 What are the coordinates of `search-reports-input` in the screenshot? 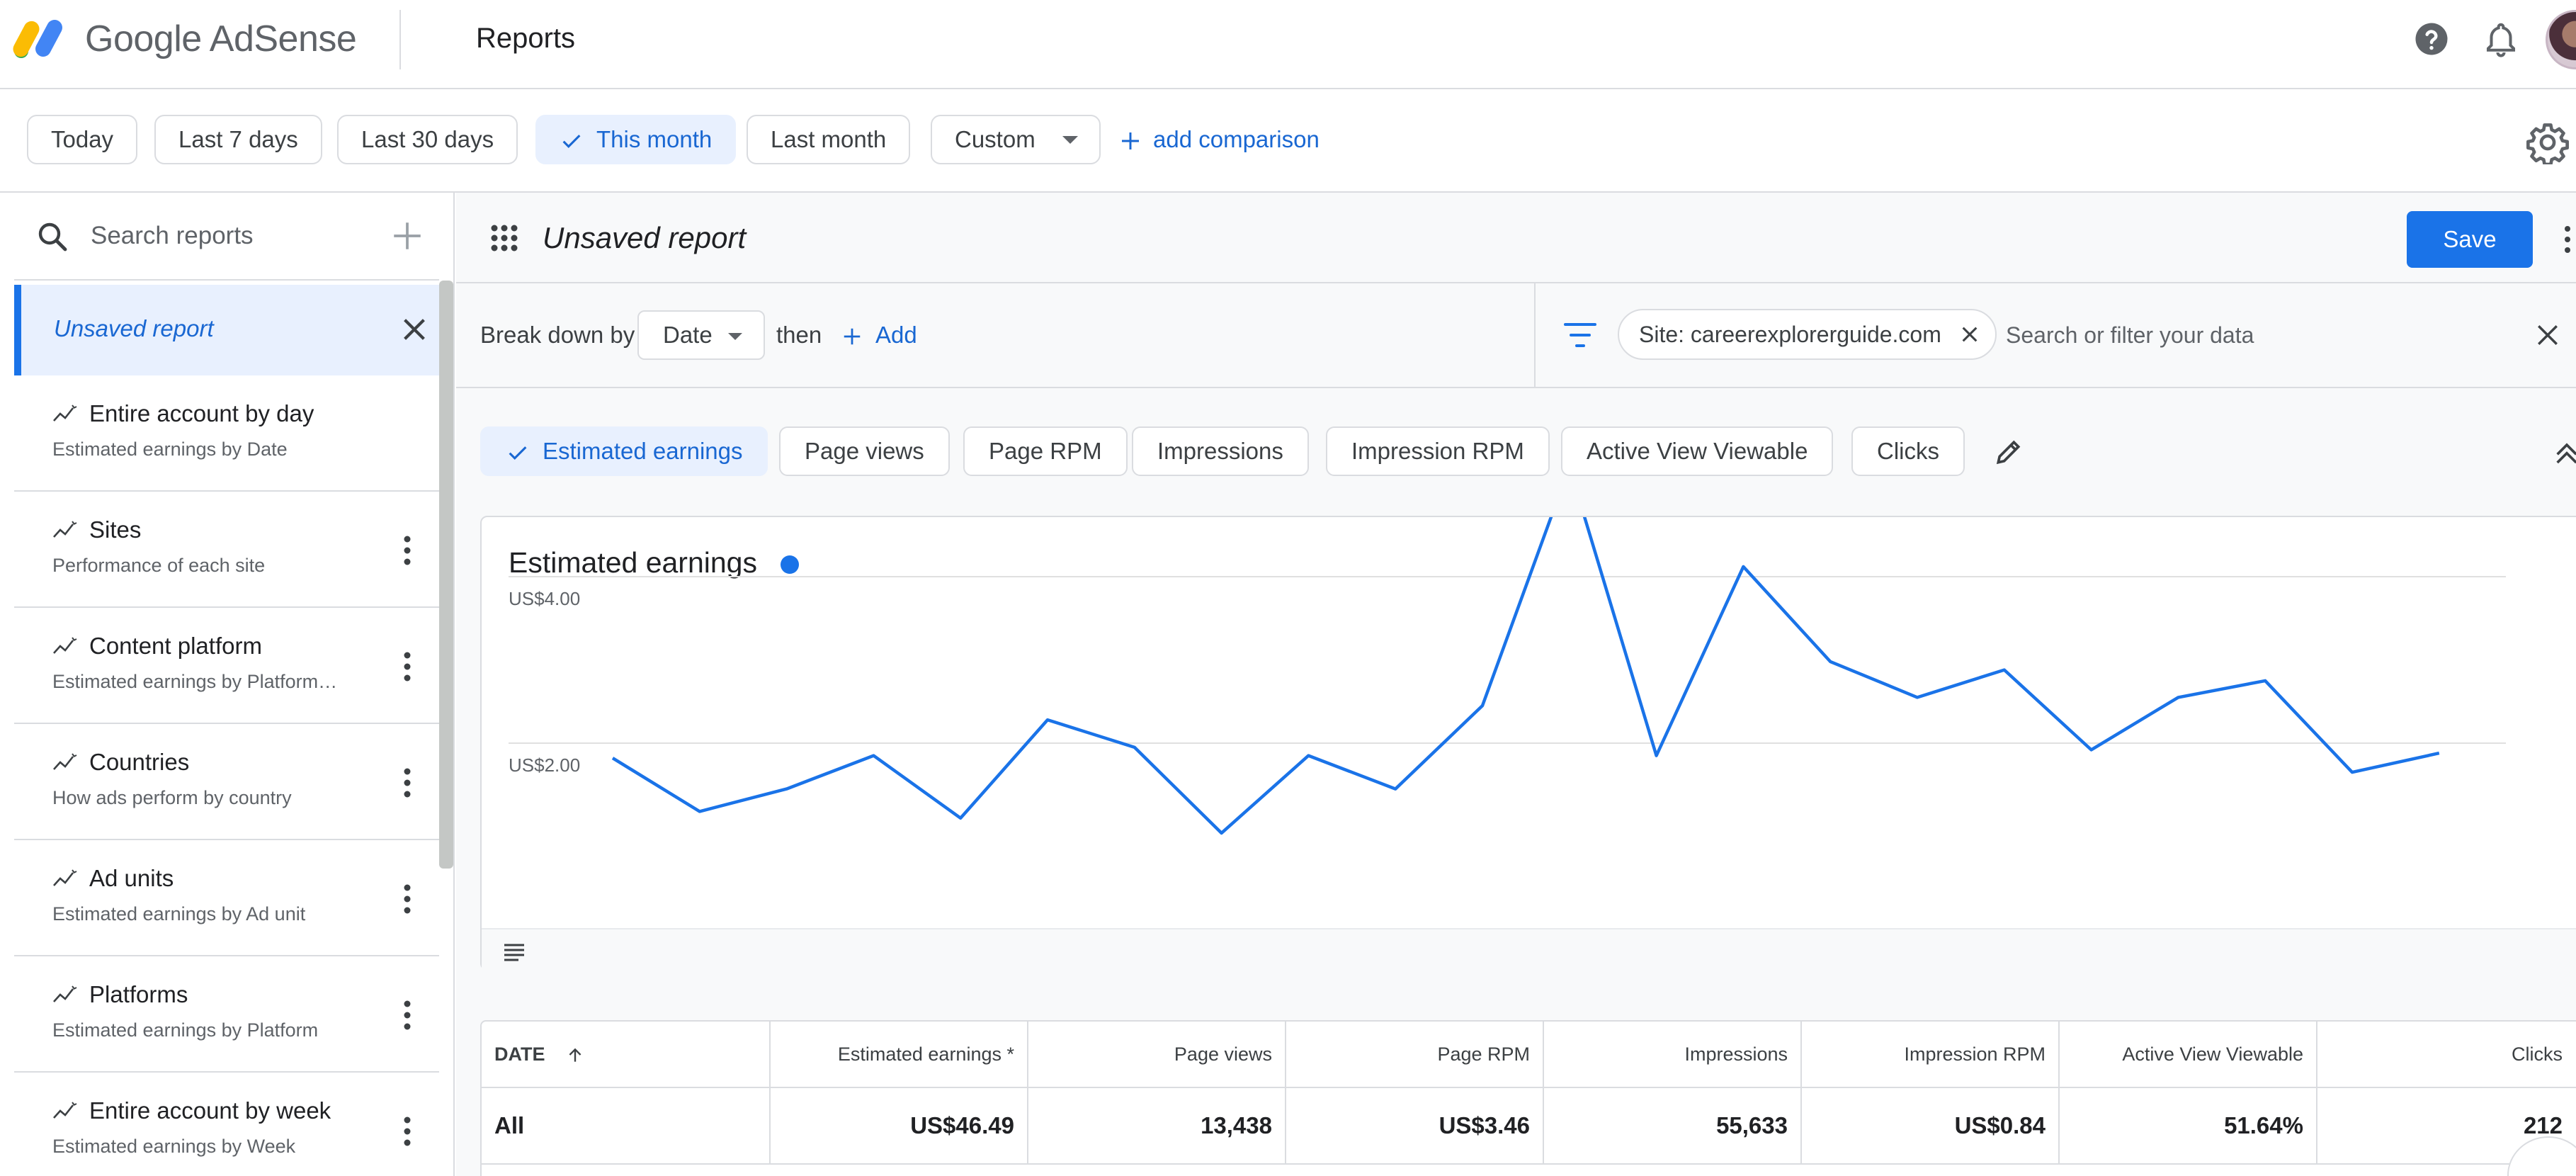 It's located at (231, 236).